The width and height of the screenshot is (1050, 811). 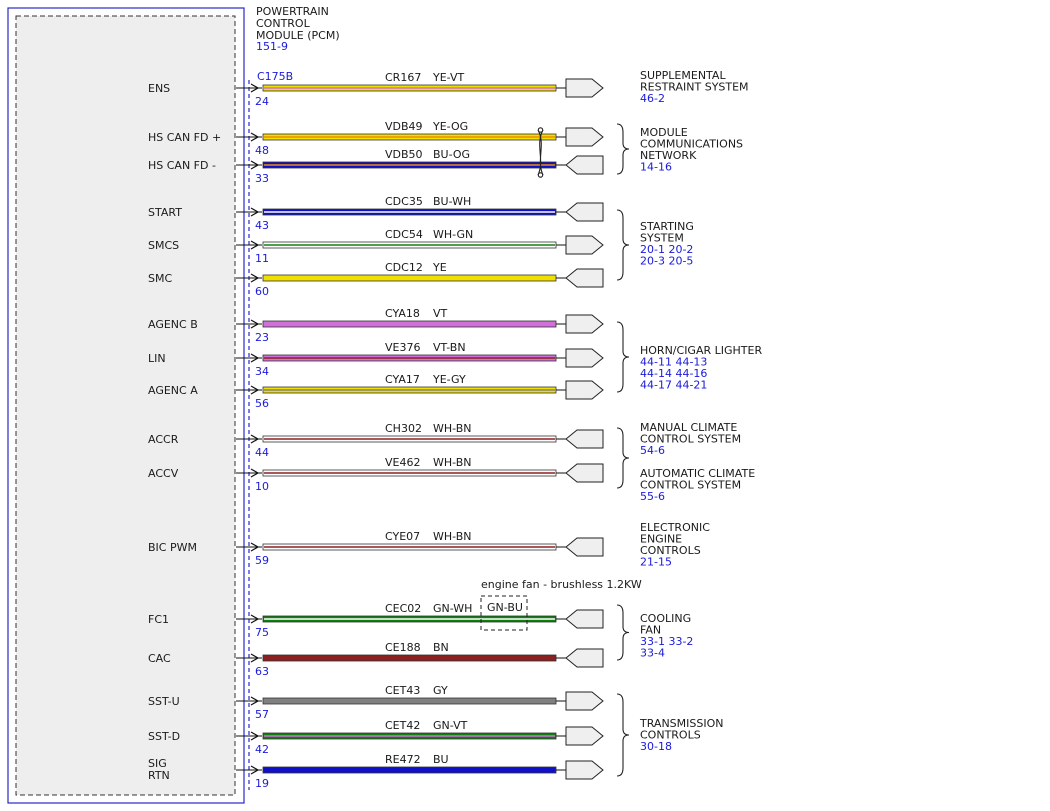 What do you see at coordinates (654, 632) in the screenshot?
I see `destination-block: COOLINGFAN33-1 33-233-4` at bounding box center [654, 632].